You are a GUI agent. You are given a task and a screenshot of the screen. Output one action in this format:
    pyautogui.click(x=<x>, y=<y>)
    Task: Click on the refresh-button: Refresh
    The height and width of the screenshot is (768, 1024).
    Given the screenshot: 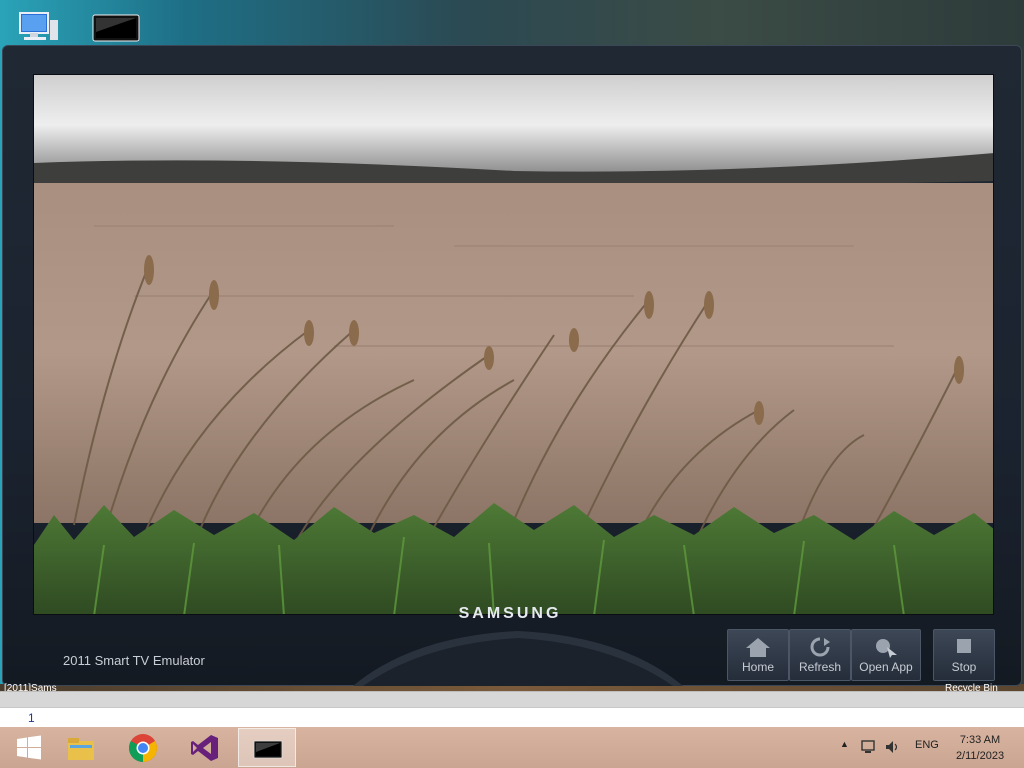 What is the action you would take?
    pyautogui.click(x=820, y=655)
    